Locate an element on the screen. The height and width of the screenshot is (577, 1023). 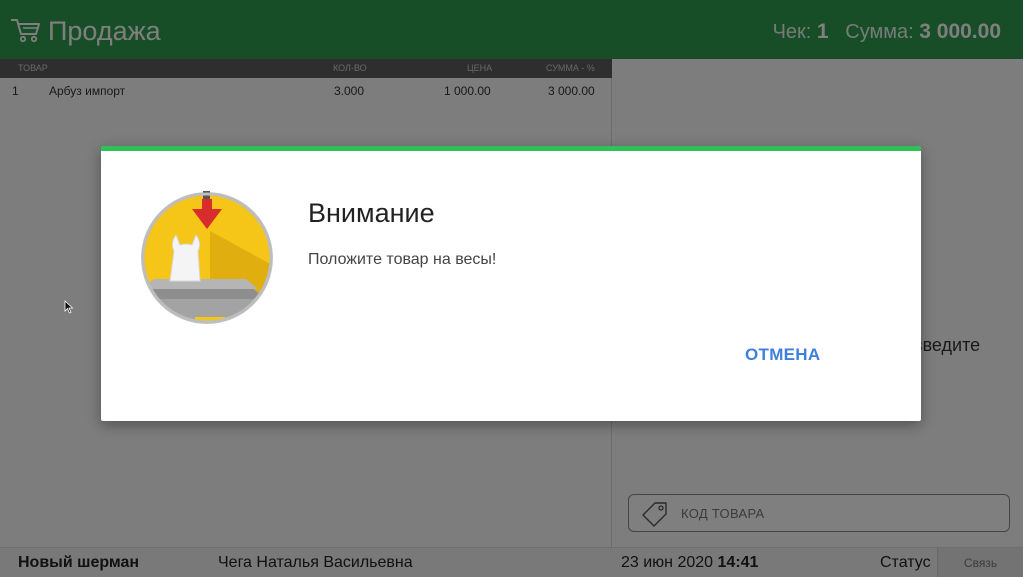
dialog-title: Внимание is located at coordinates (371, 213).